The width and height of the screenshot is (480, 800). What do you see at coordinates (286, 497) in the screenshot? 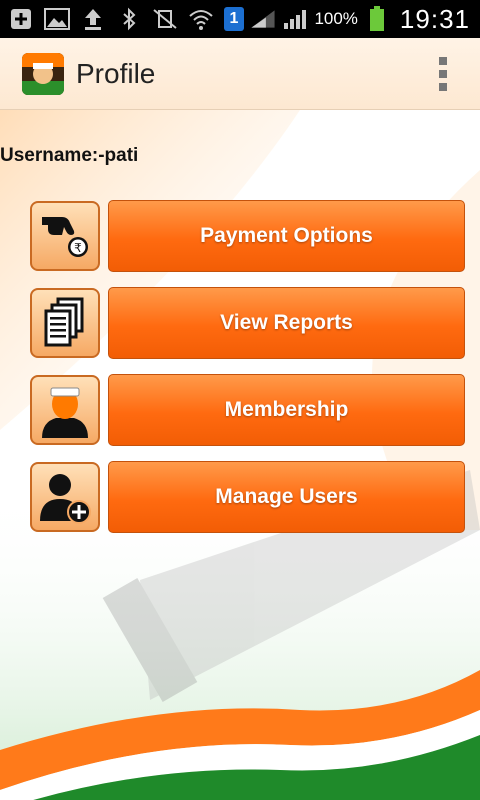
I see `manage-users-button: Manage Users` at bounding box center [286, 497].